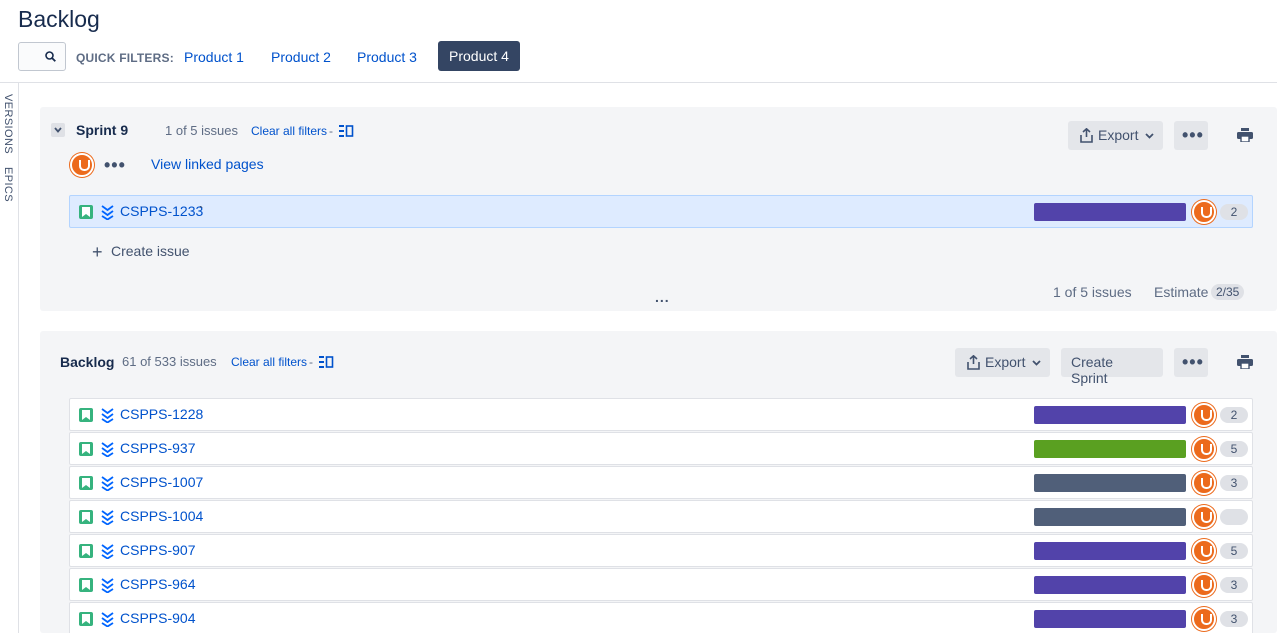 The width and height of the screenshot is (1277, 633). What do you see at coordinates (97, 252) in the screenshot?
I see `plus-icon: +` at bounding box center [97, 252].